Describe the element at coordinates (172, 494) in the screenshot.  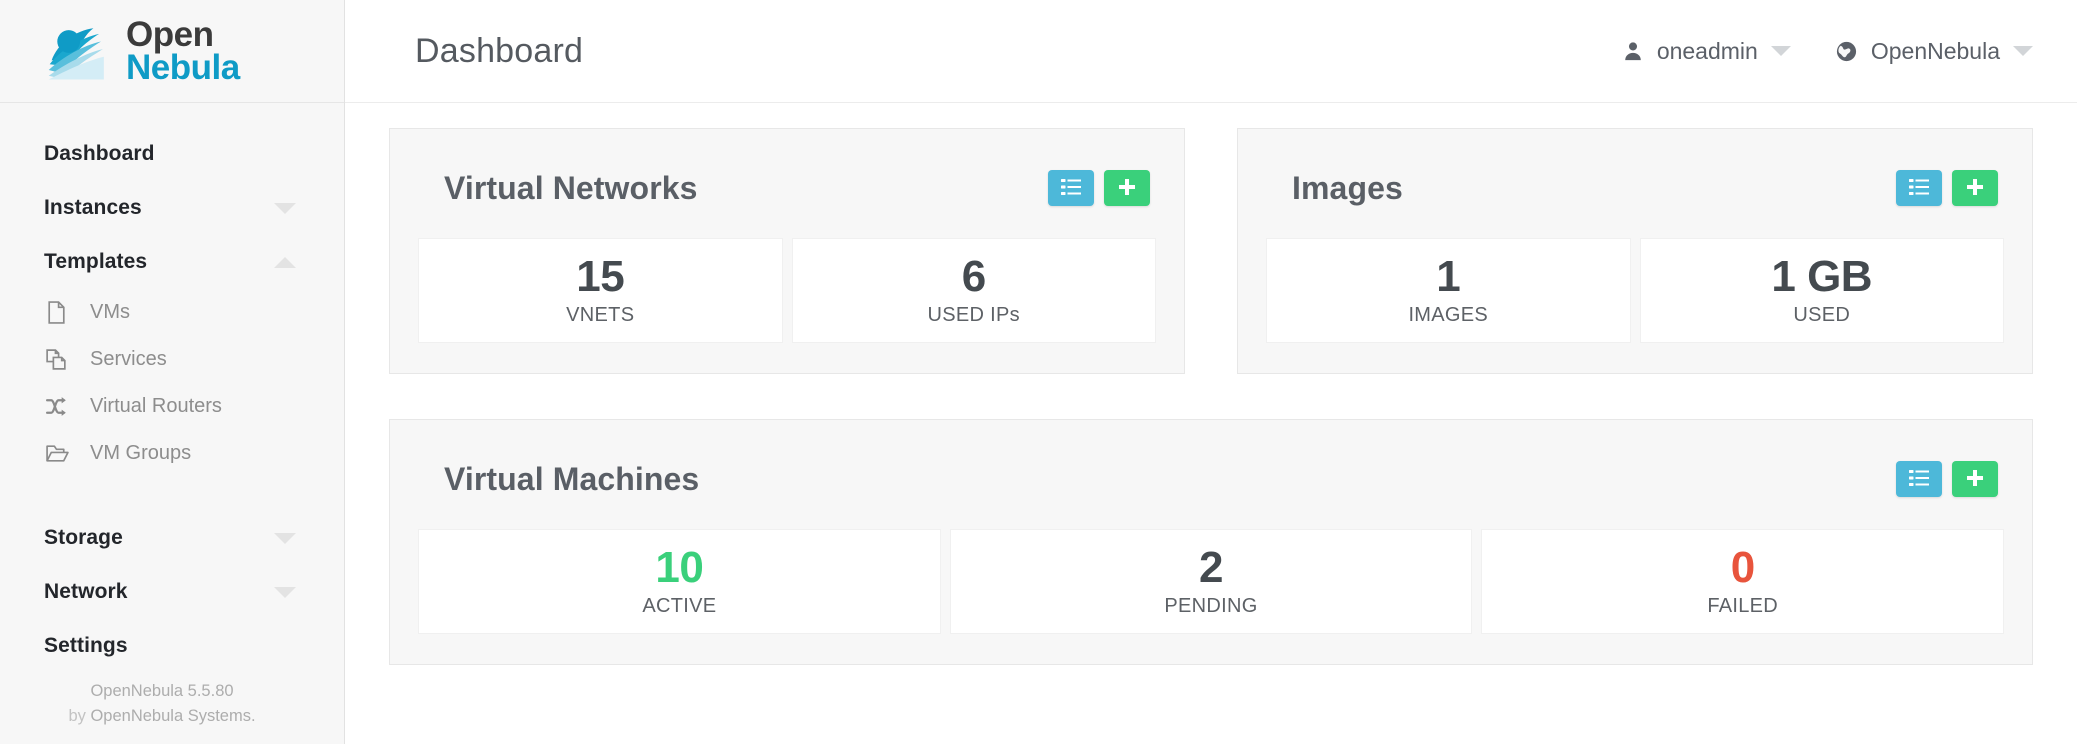
I see `sidebar-divider-spacer` at that location.